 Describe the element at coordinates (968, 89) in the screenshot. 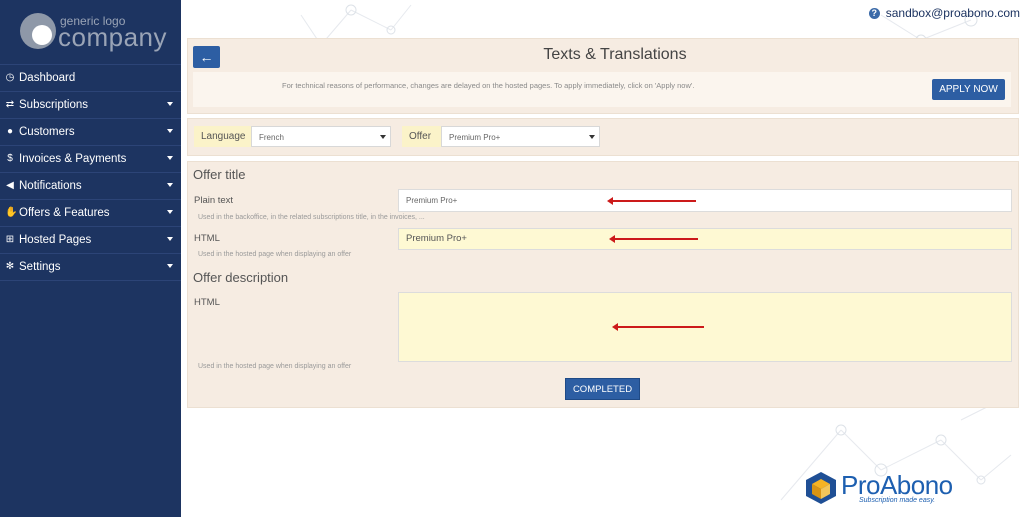

I see `apply-now-button: APPLY NOW` at that location.